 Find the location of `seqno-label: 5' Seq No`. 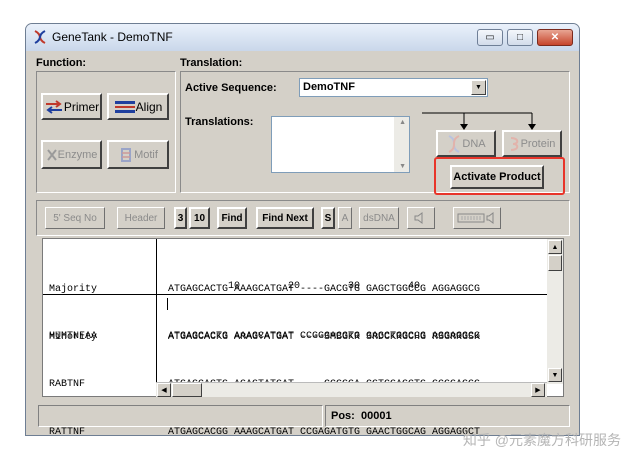

seqno-label: 5' Seq No is located at coordinates (75, 218).